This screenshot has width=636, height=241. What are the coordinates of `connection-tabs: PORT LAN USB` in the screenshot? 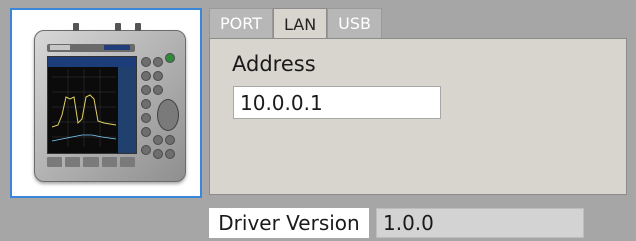 It's located at (296, 24).